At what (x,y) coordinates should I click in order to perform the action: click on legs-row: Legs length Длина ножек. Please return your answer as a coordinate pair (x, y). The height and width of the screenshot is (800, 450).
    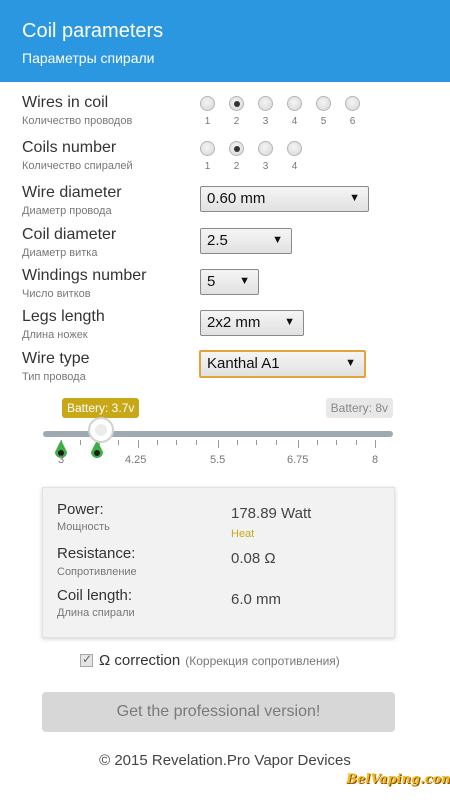
    Looking at the image, I should click on (63, 324).